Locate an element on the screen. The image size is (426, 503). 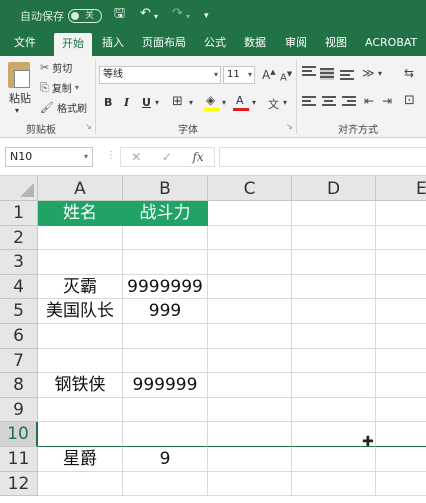
row-header-9: 9 is located at coordinates (19, 410).